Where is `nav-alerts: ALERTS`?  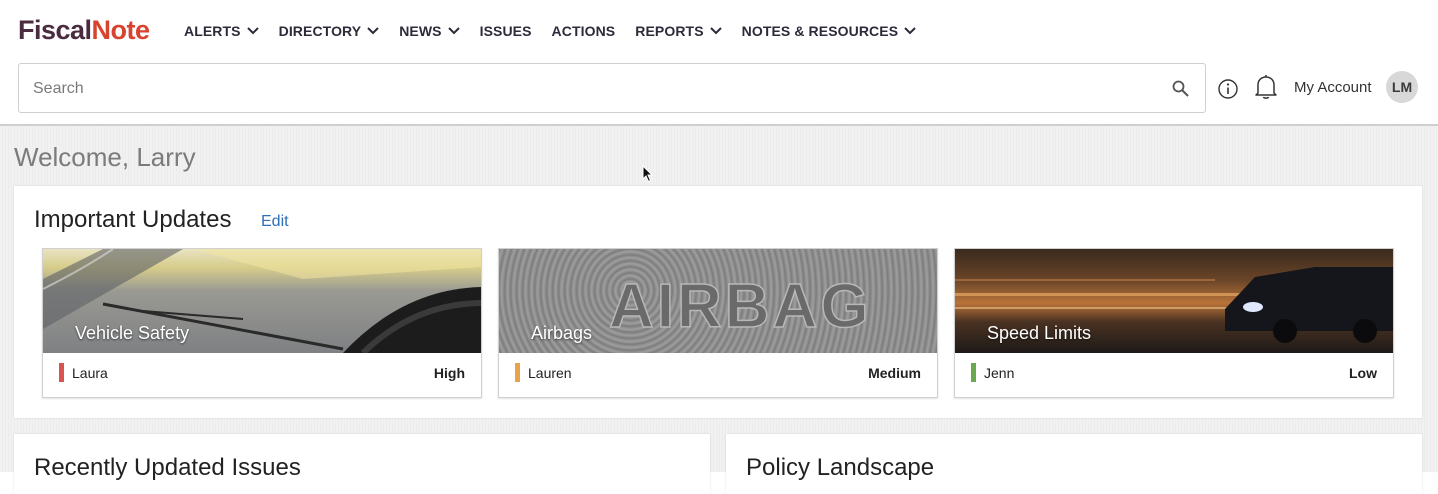 nav-alerts: ALERTS is located at coordinates (221, 31).